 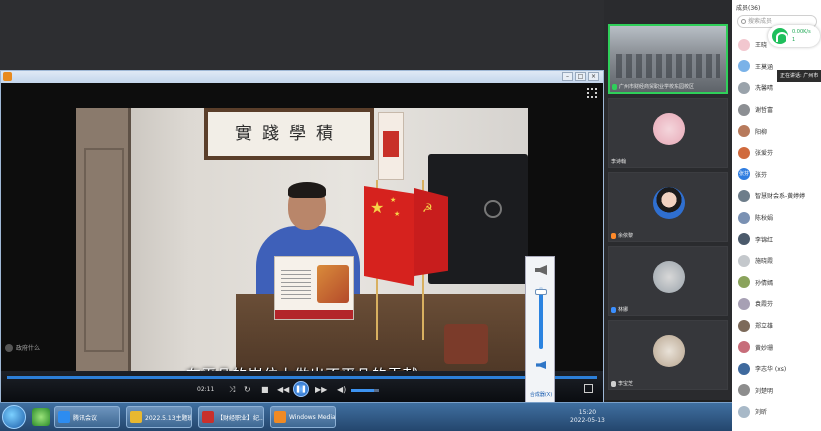 What do you see at coordinates (623, 310) in the screenshot?
I see `tile-name: 林娜` at bounding box center [623, 310].